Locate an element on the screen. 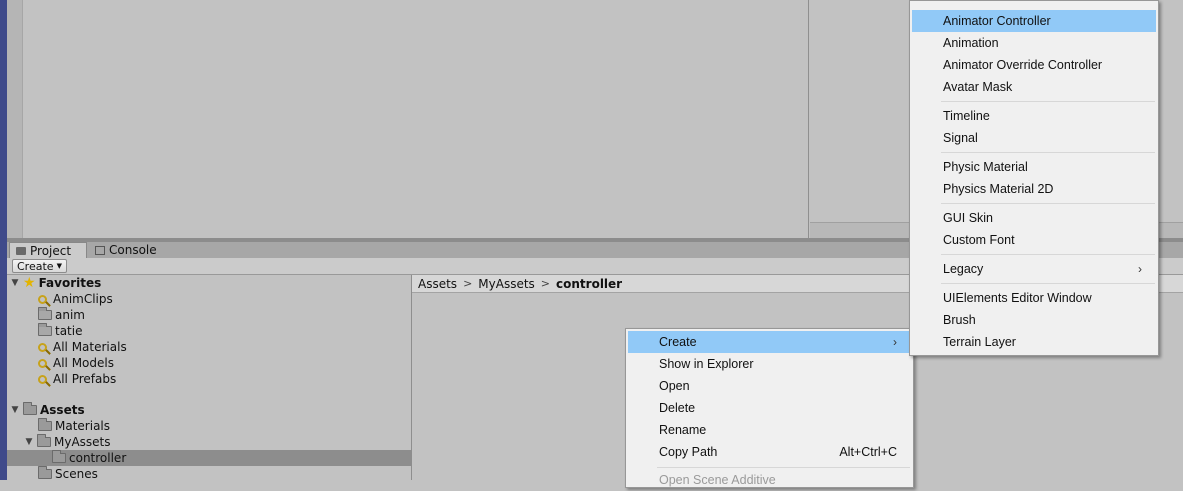  tree-item-favorite: tatie is located at coordinates (60, 331).